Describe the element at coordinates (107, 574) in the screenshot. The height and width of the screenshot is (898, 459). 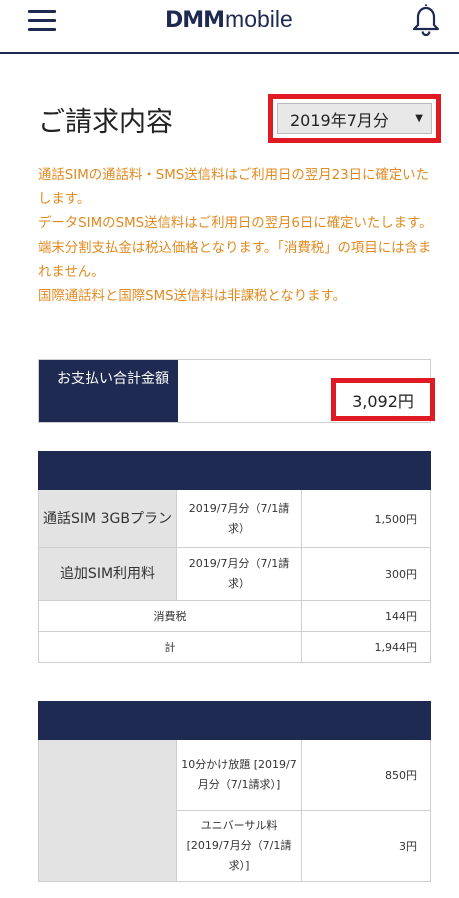
I see `item-name: 追加SIM利用料` at that location.